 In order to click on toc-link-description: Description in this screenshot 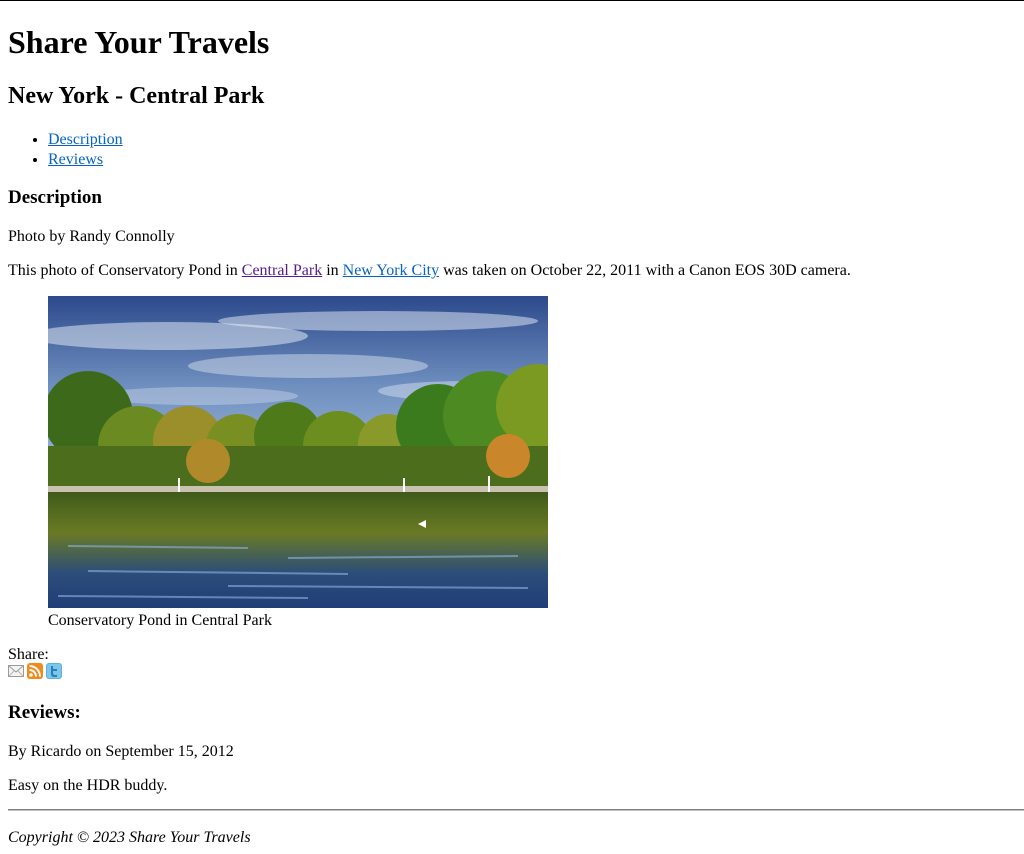, I will do `click(85, 139)`.